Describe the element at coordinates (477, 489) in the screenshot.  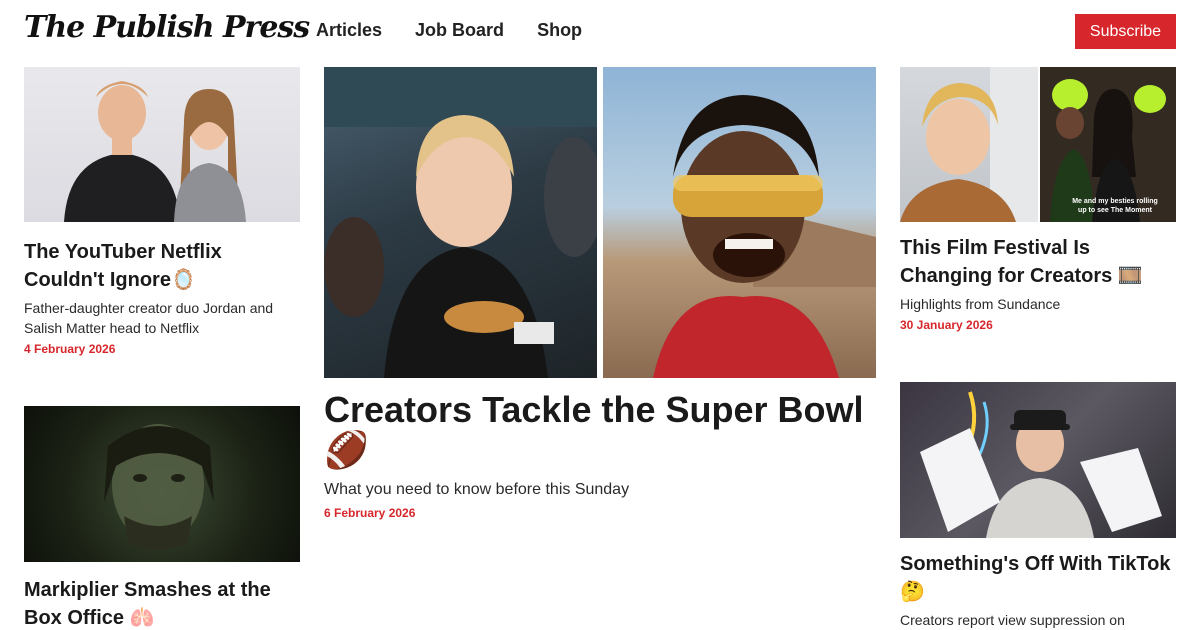
I see `article-subtitle-superbowl: What you need to know before this Sunday` at that location.